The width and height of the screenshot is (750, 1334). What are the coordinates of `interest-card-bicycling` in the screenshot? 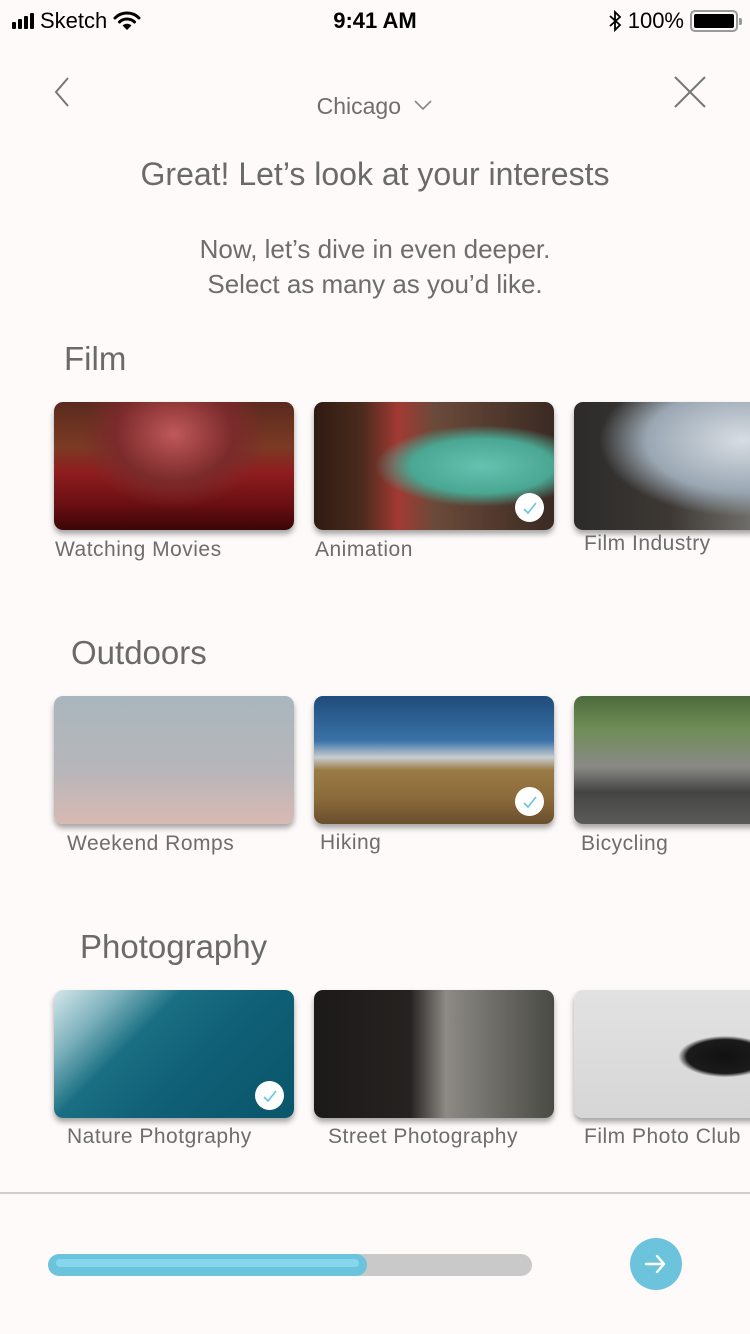 It's located at (662, 760).